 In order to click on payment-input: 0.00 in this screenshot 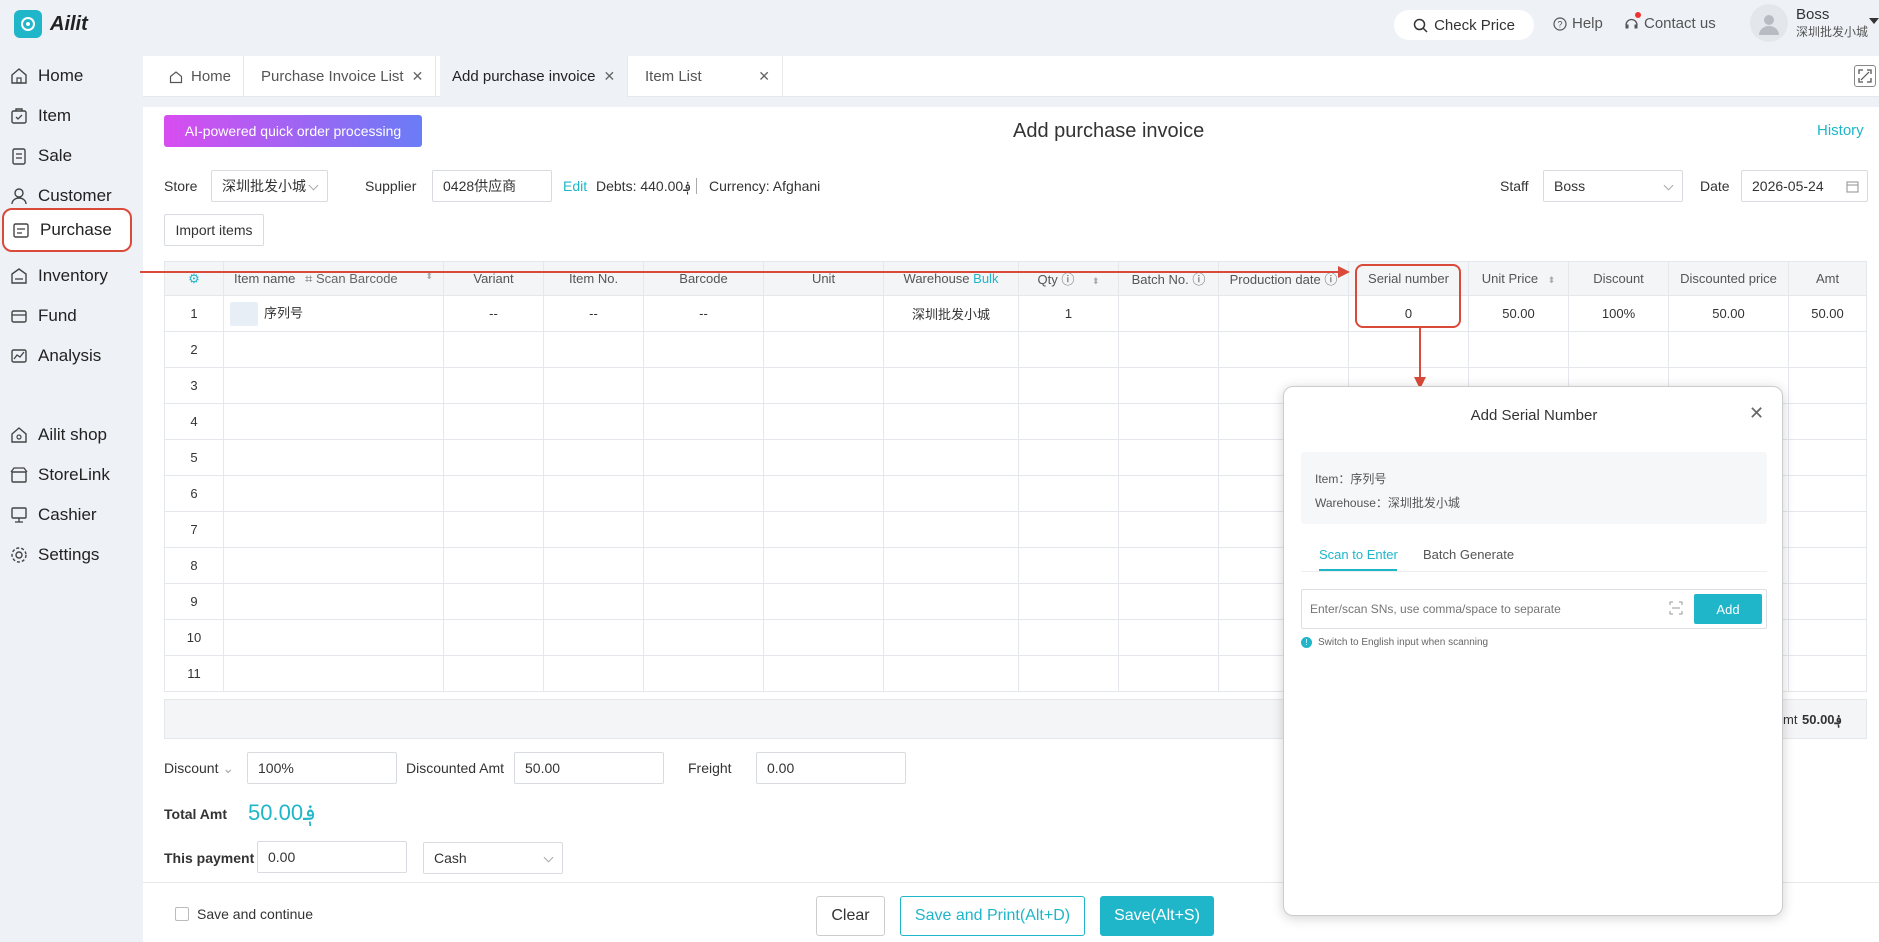, I will do `click(332, 857)`.